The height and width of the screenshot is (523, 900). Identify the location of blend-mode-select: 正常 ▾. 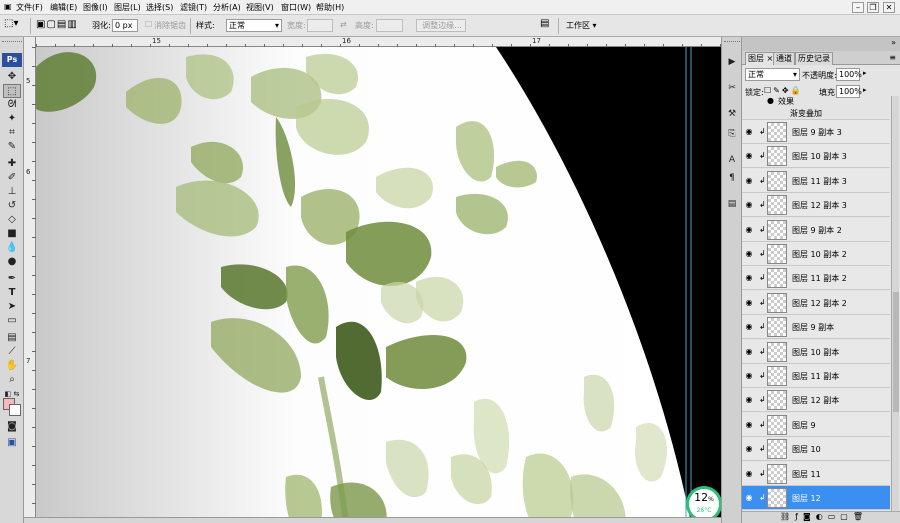
(772, 74).